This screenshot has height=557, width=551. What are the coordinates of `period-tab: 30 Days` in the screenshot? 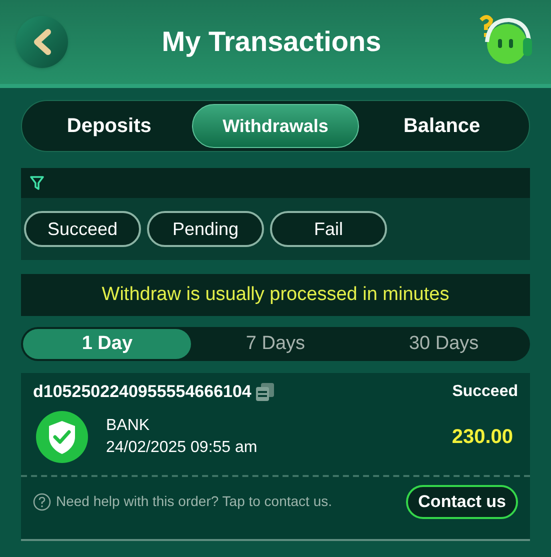 It's located at (444, 344).